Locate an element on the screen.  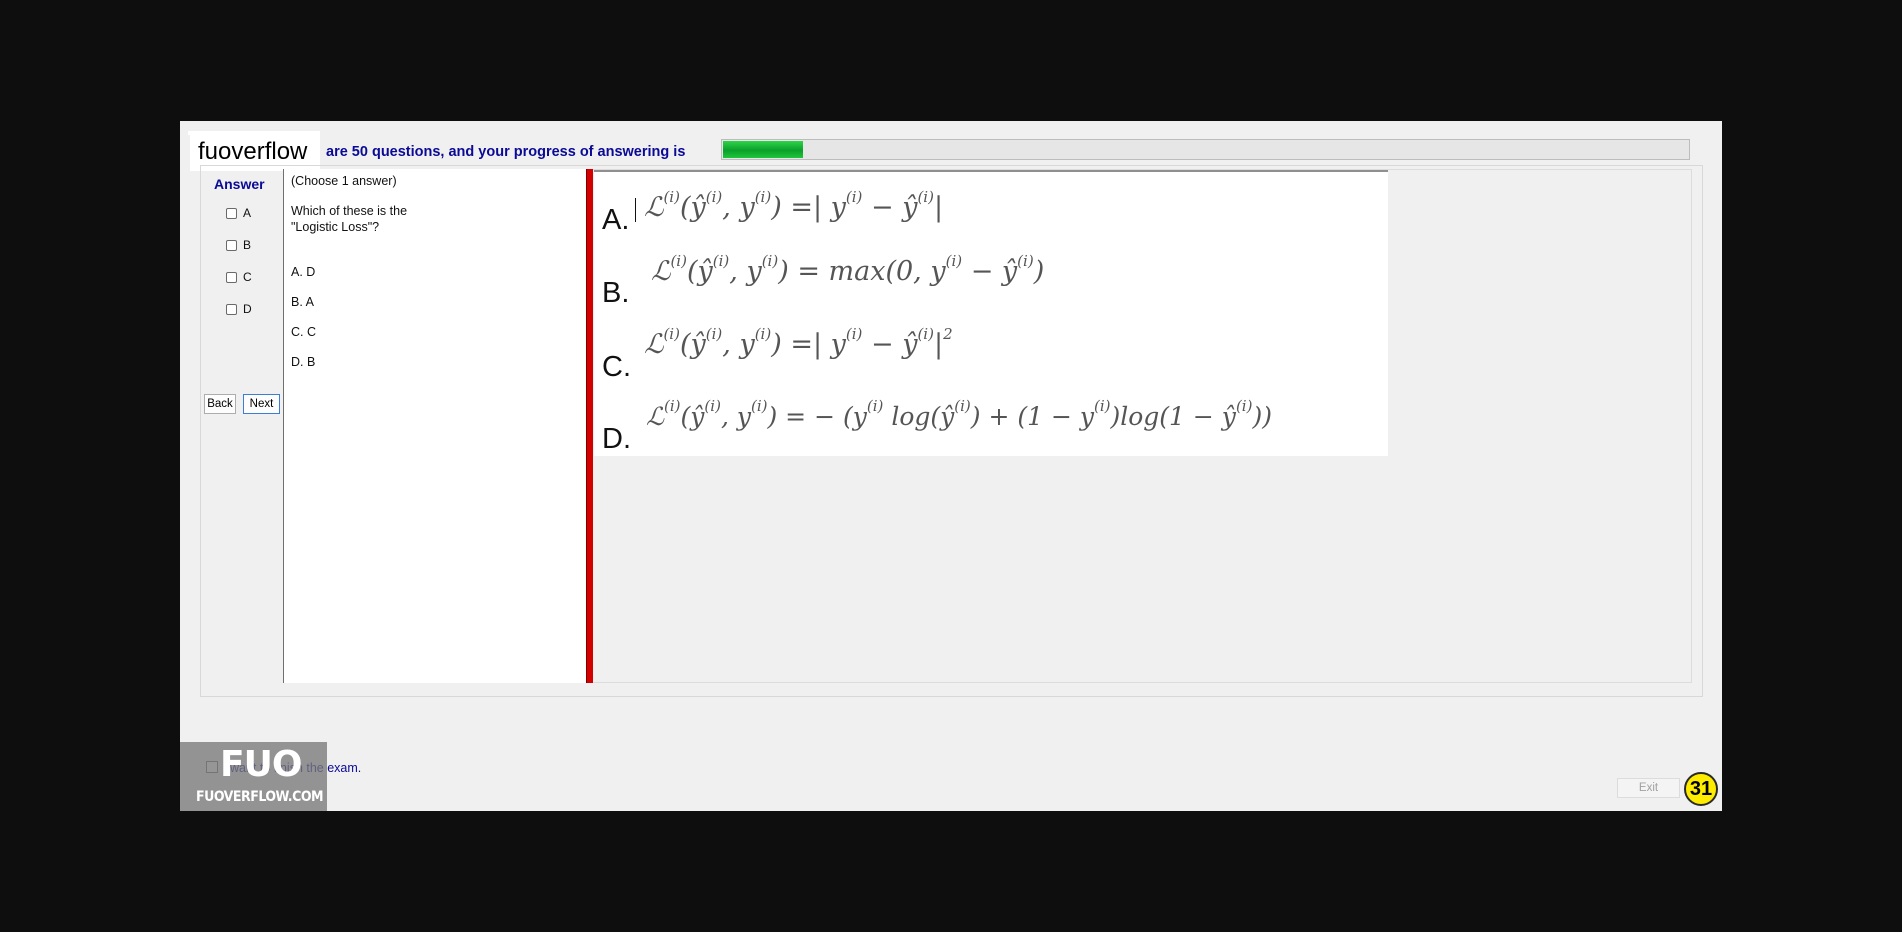
question-instruction: (Choose 1 answer) is located at coordinates (344, 181).